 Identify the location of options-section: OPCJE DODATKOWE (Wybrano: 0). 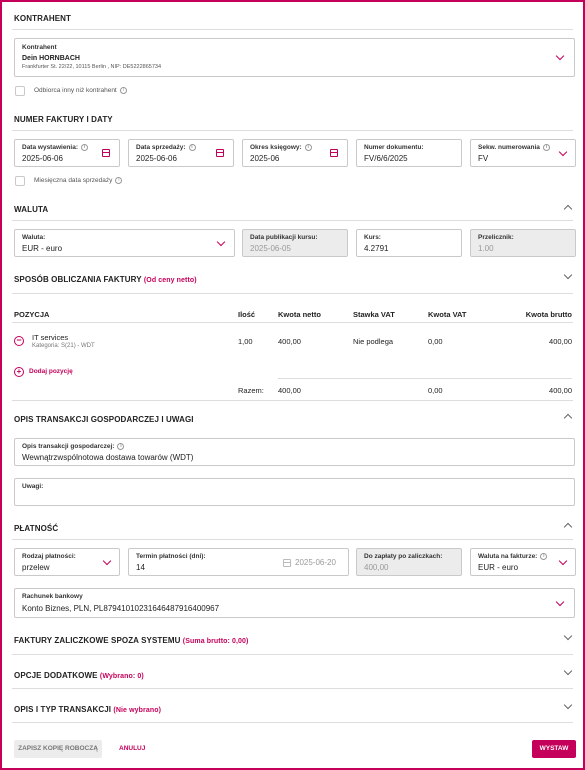
(79, 675).